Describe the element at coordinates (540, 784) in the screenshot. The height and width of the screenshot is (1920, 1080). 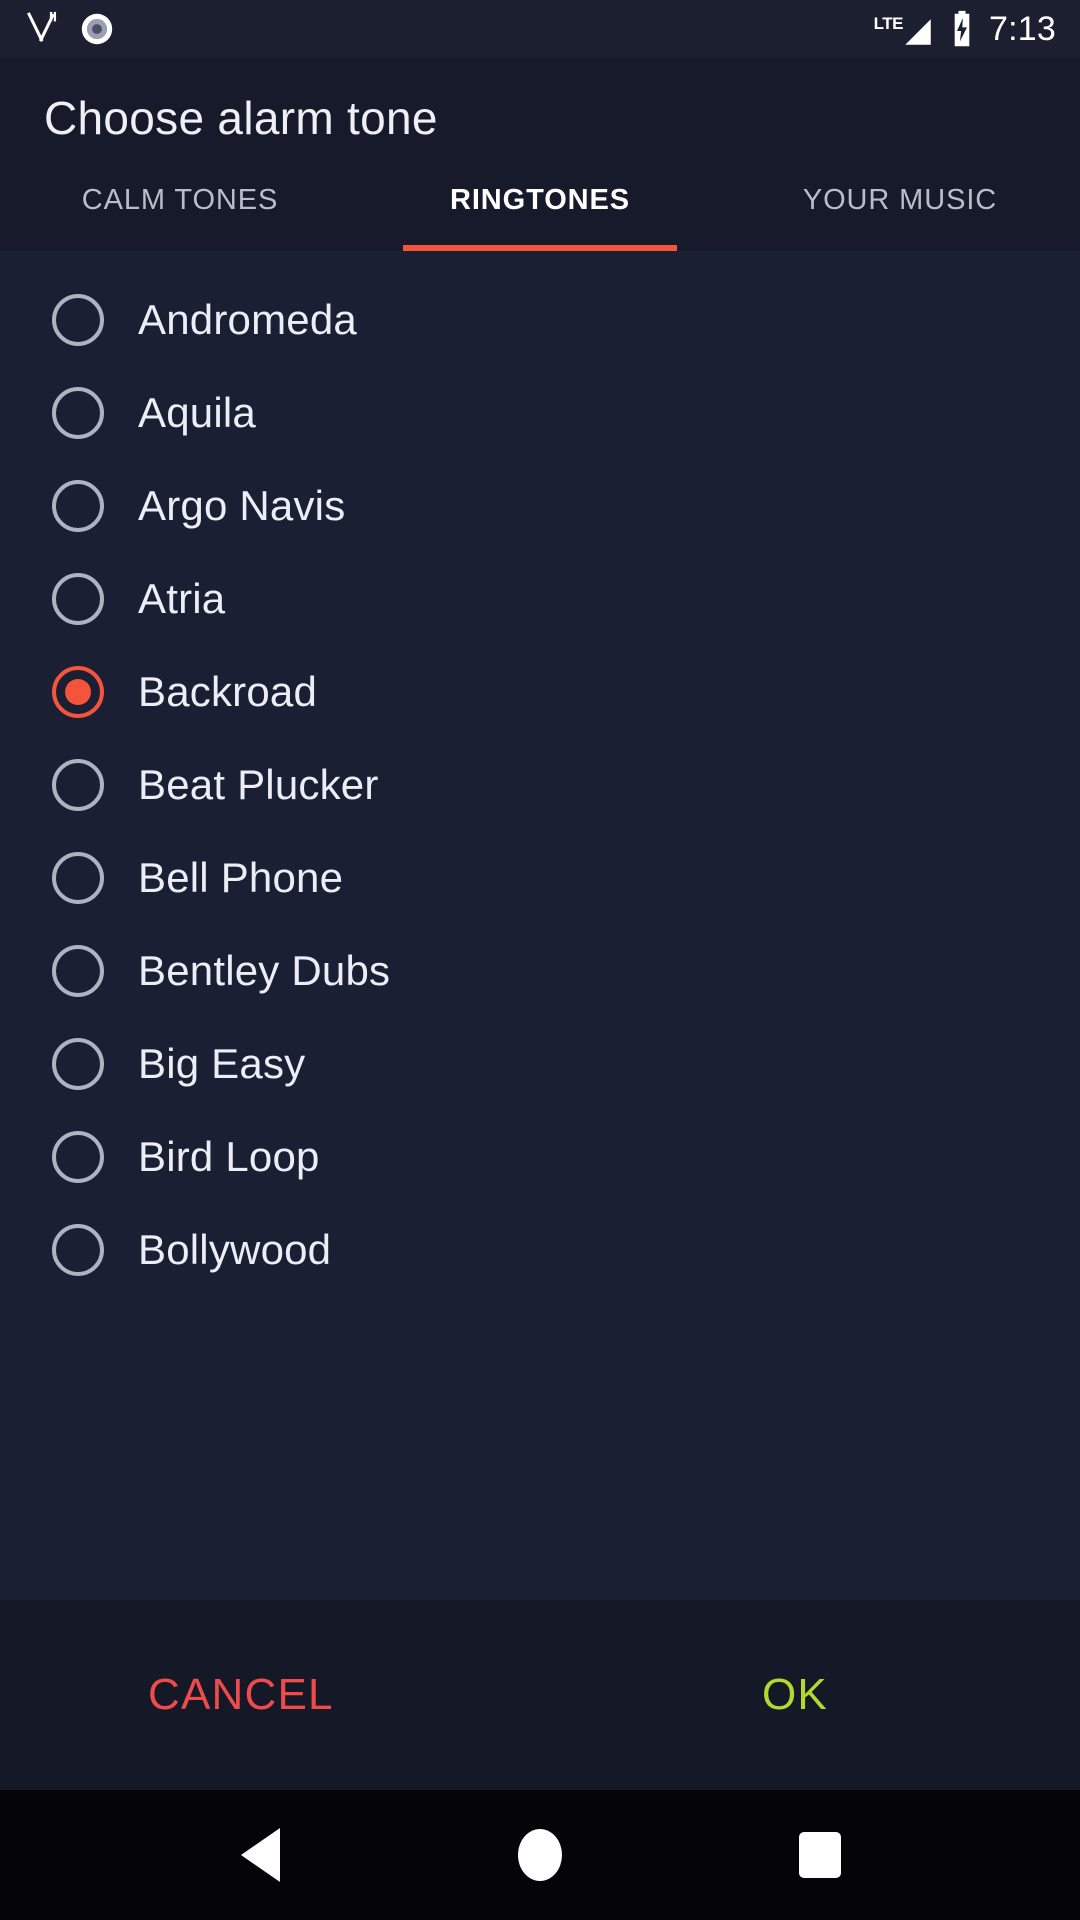
I see `list-item: Beat Plucker` at that location.